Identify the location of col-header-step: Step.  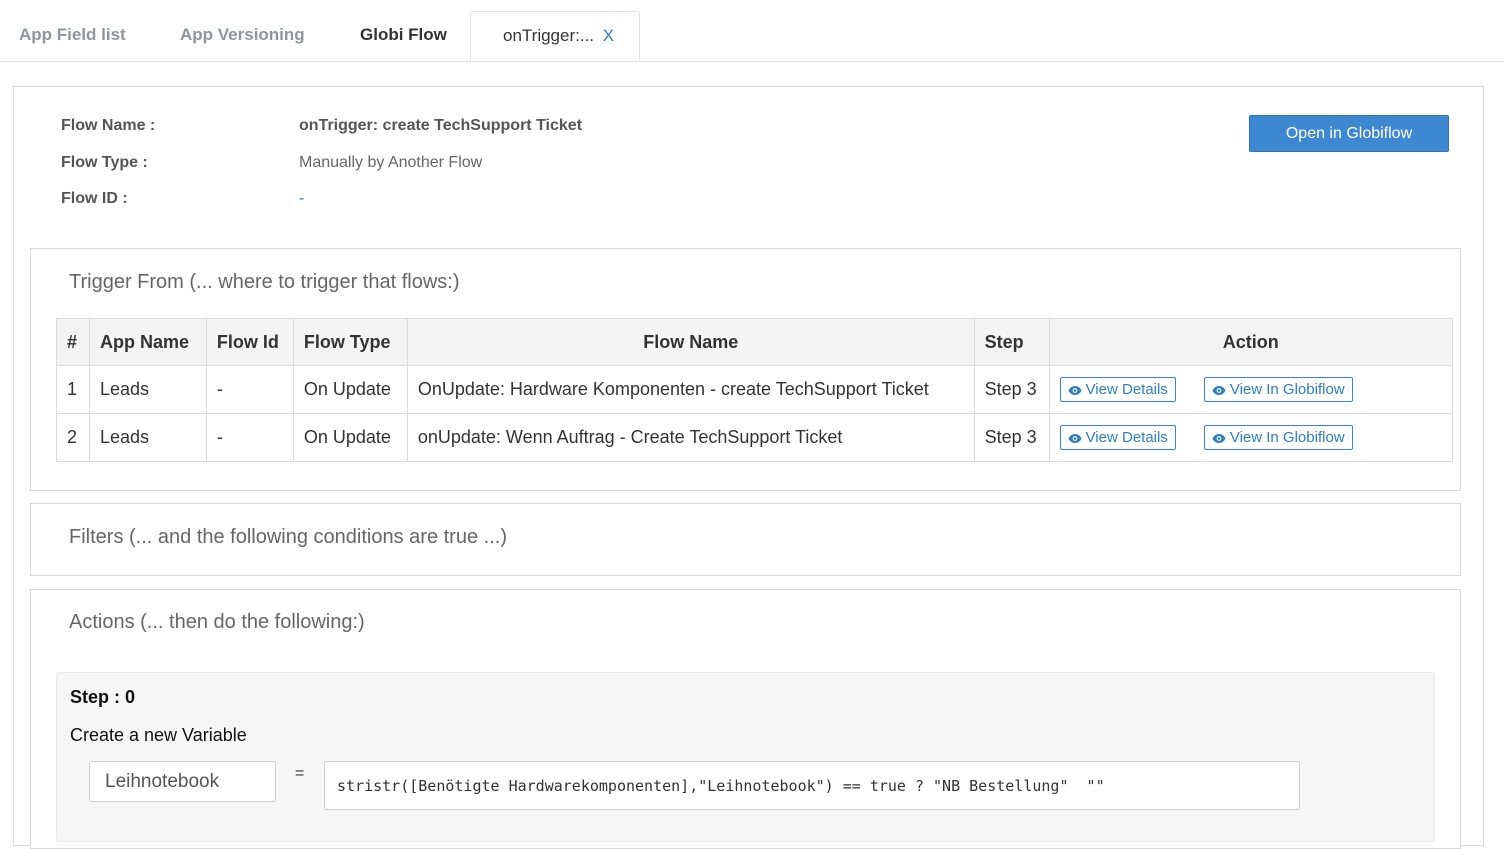
(1011, 342).